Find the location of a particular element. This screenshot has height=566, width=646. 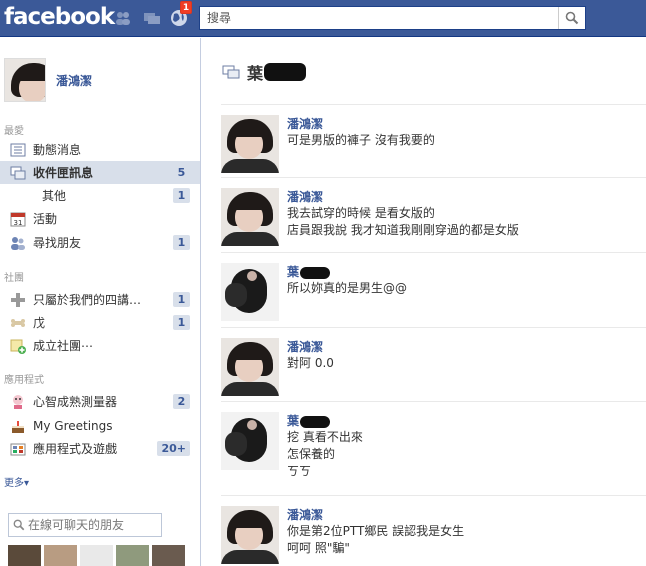

message-item: 潘鴻潔 對阿 0.0 is located at coordinates (433, 361).